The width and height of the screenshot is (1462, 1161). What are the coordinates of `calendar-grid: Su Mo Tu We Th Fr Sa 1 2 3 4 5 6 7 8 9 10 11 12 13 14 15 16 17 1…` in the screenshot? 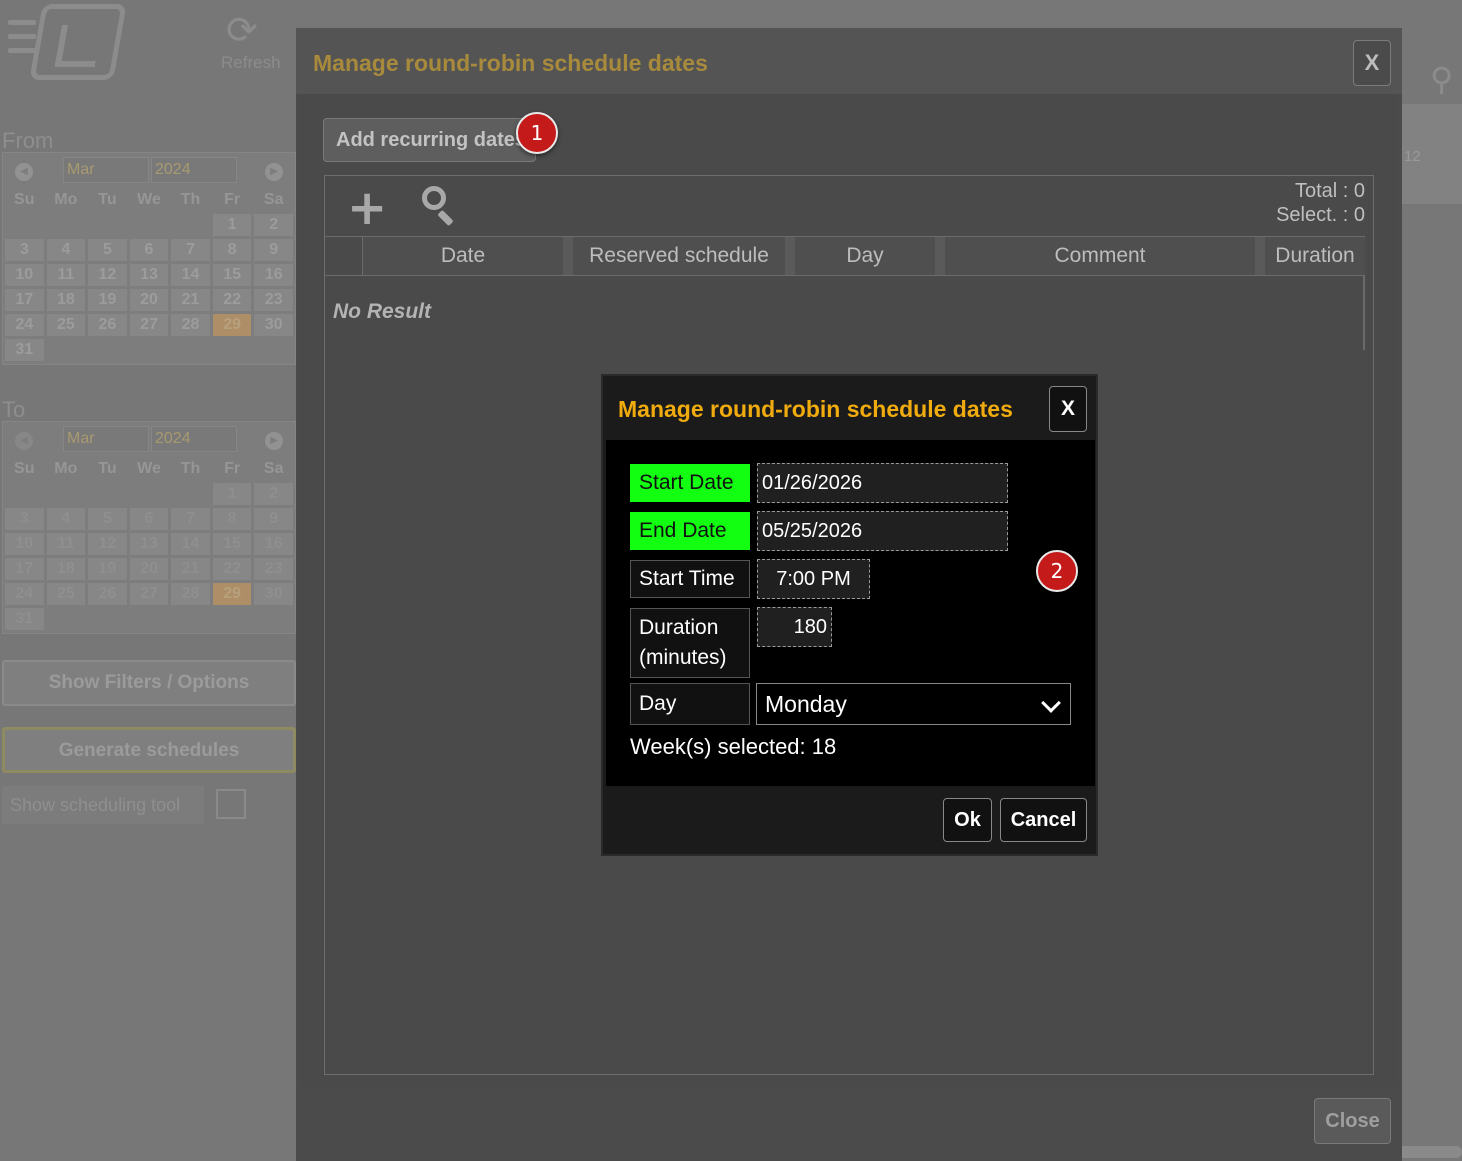 It's located at (149, 276).